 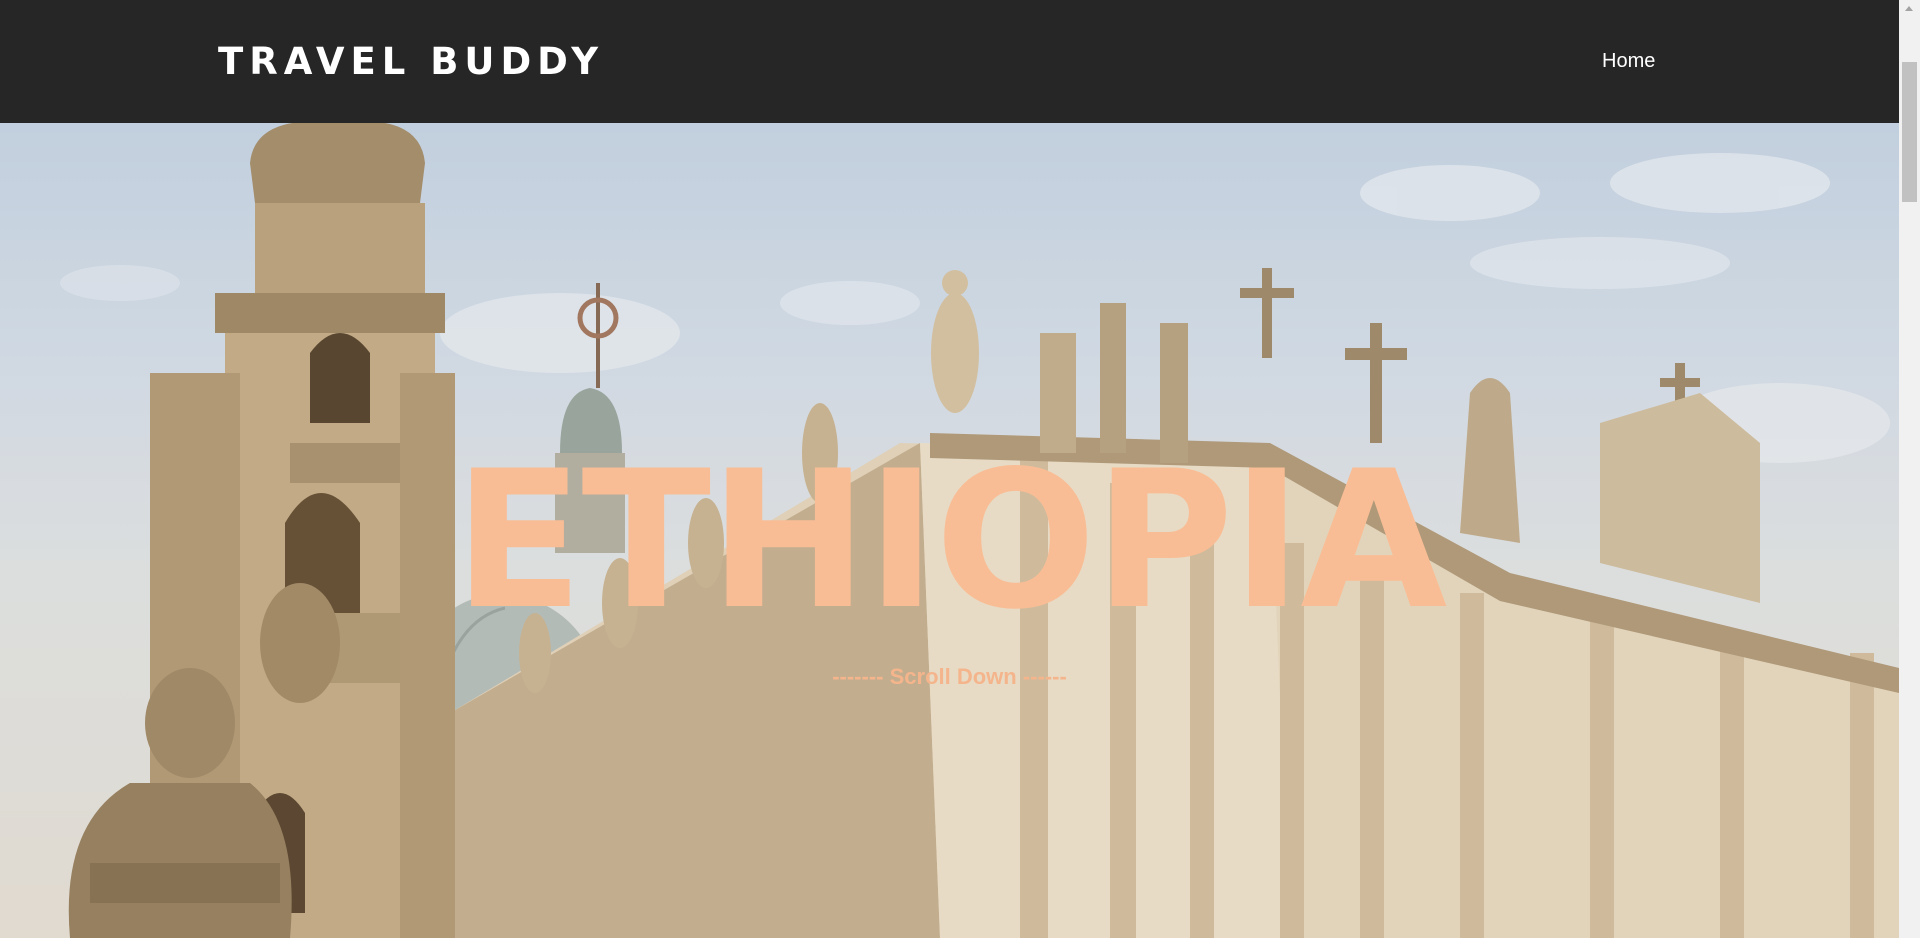 What do you see at coordinates (1909, 132) in the screenshot?
I see `scrollbar-thumb` at bounding box center [1909, 132].